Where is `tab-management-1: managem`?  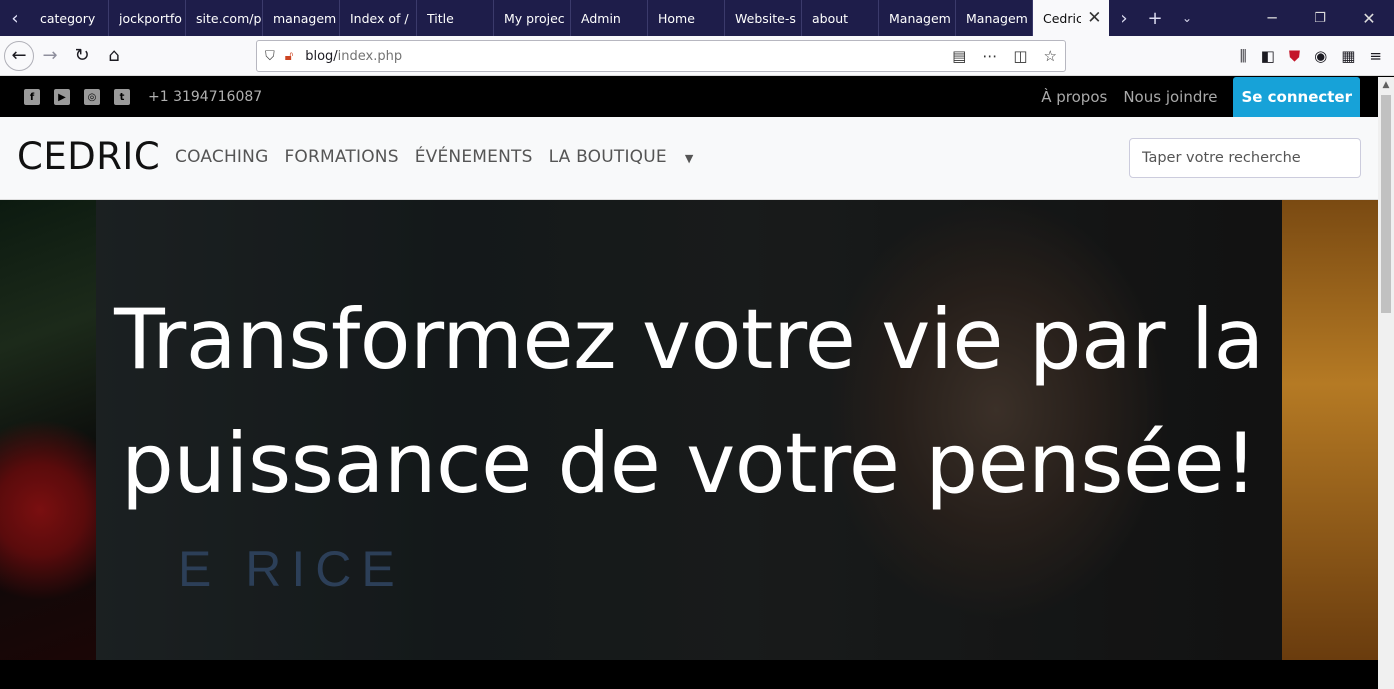 tab-management-1: managem is located at coordinates (301, 18).